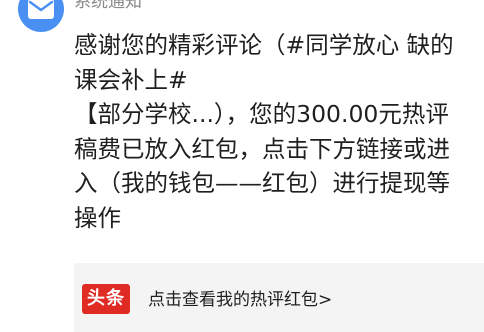 The height and width of the screenshot is (332, 484). What do you see at coordinates (108, 6) in the screenshot?
I see `sender-name: 系统通知` at bounding box center [108, 6].